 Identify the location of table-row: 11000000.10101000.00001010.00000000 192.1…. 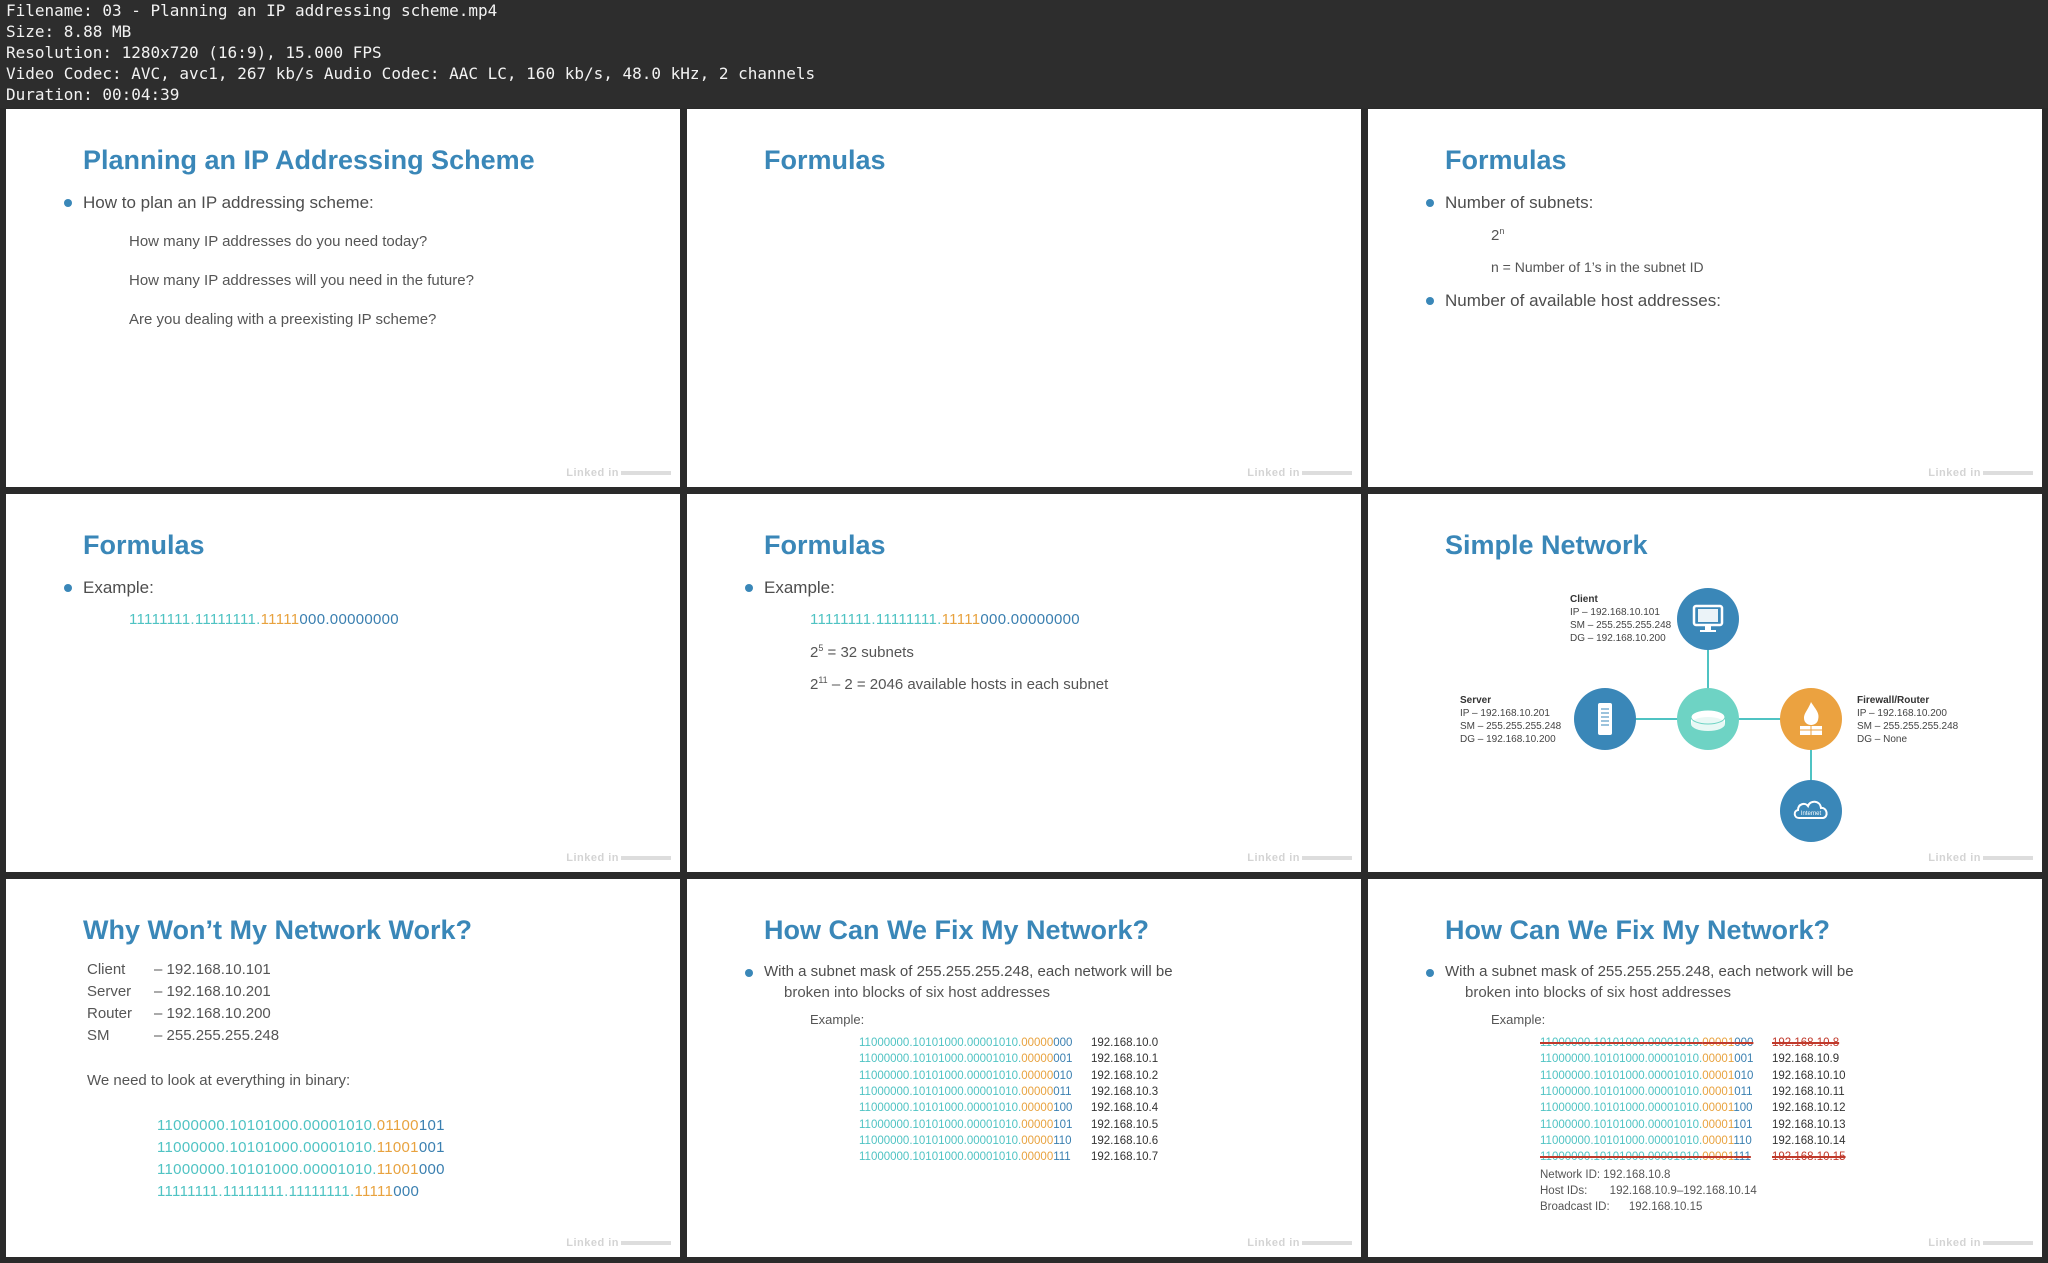
(1008, 1043).